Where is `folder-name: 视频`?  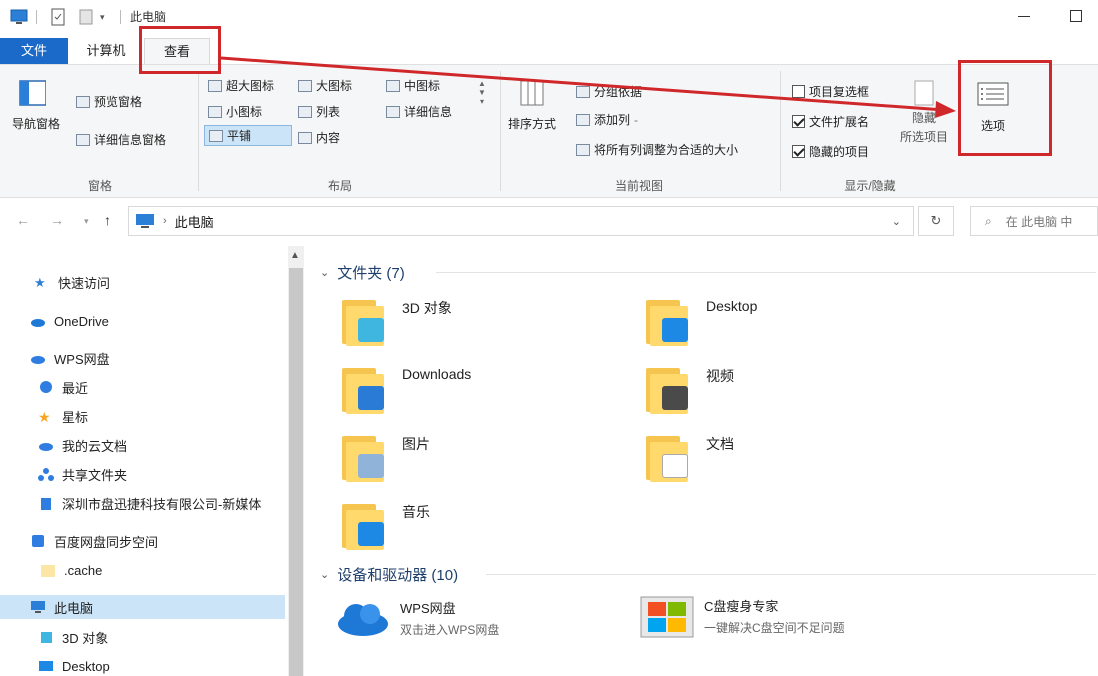
folder-name: 视频 is located at coordinates (720, 376).